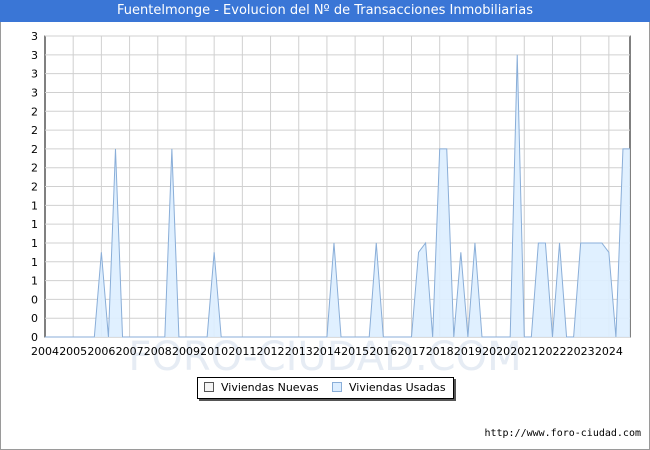 Image resolution: width=650 pixels, height=450 pixels. I want to click on legend-item-viviendas-nuevas: Viviendas Nuevas, so click(261, 388).